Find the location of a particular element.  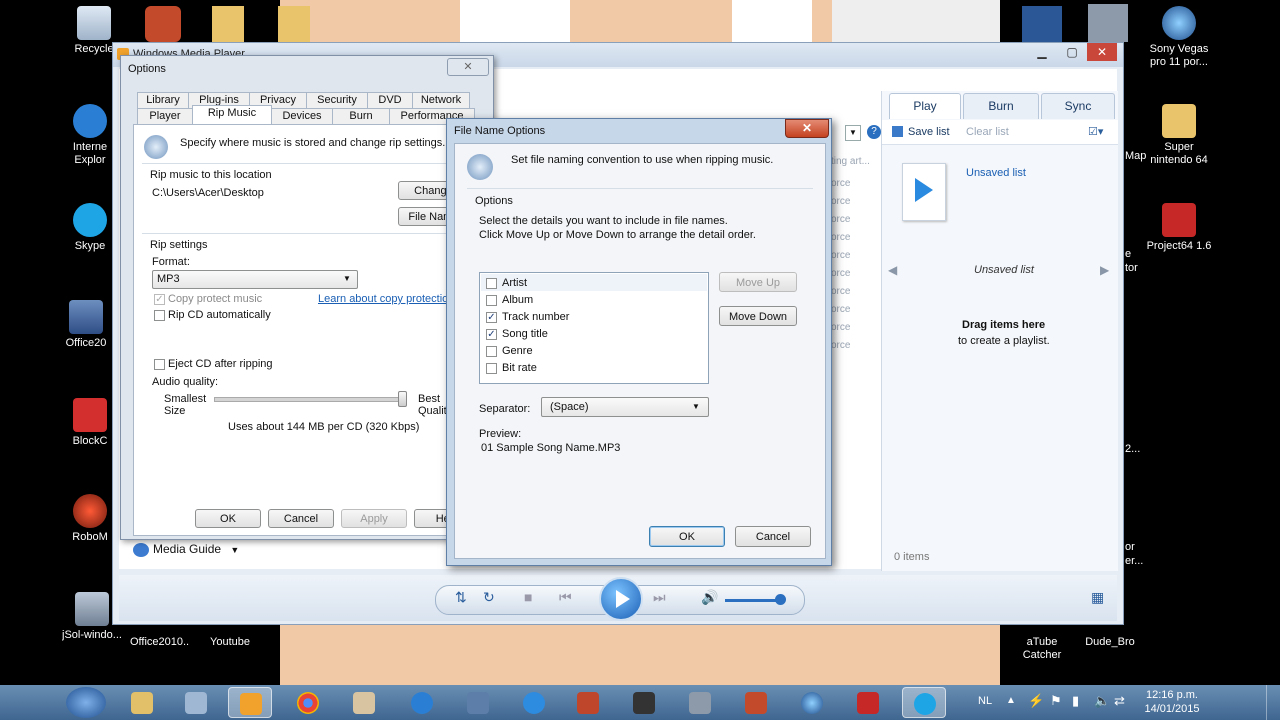

stop-icon: ■ is located at coordinates (528, 597).